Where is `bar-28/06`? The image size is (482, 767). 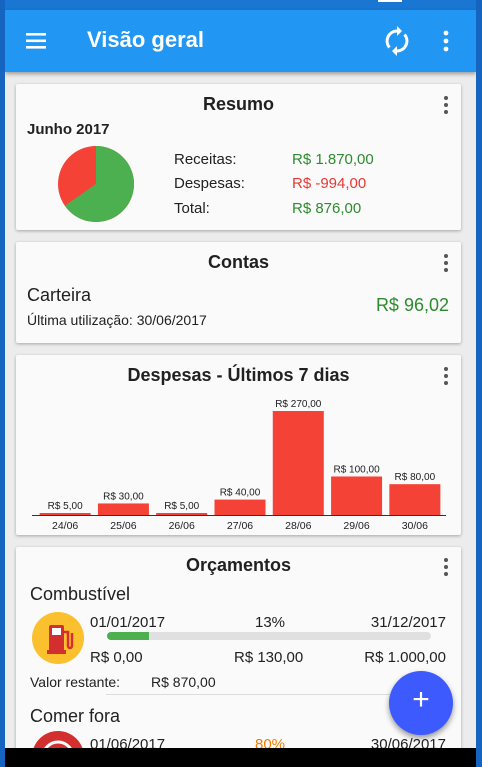
bar-28/06 is located at coordinates (298, 463).